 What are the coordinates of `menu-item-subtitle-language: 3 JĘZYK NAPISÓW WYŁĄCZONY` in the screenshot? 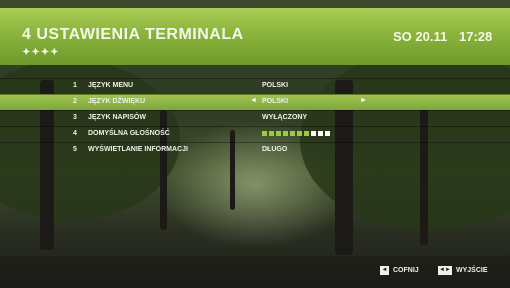 It's located at (255, 118).